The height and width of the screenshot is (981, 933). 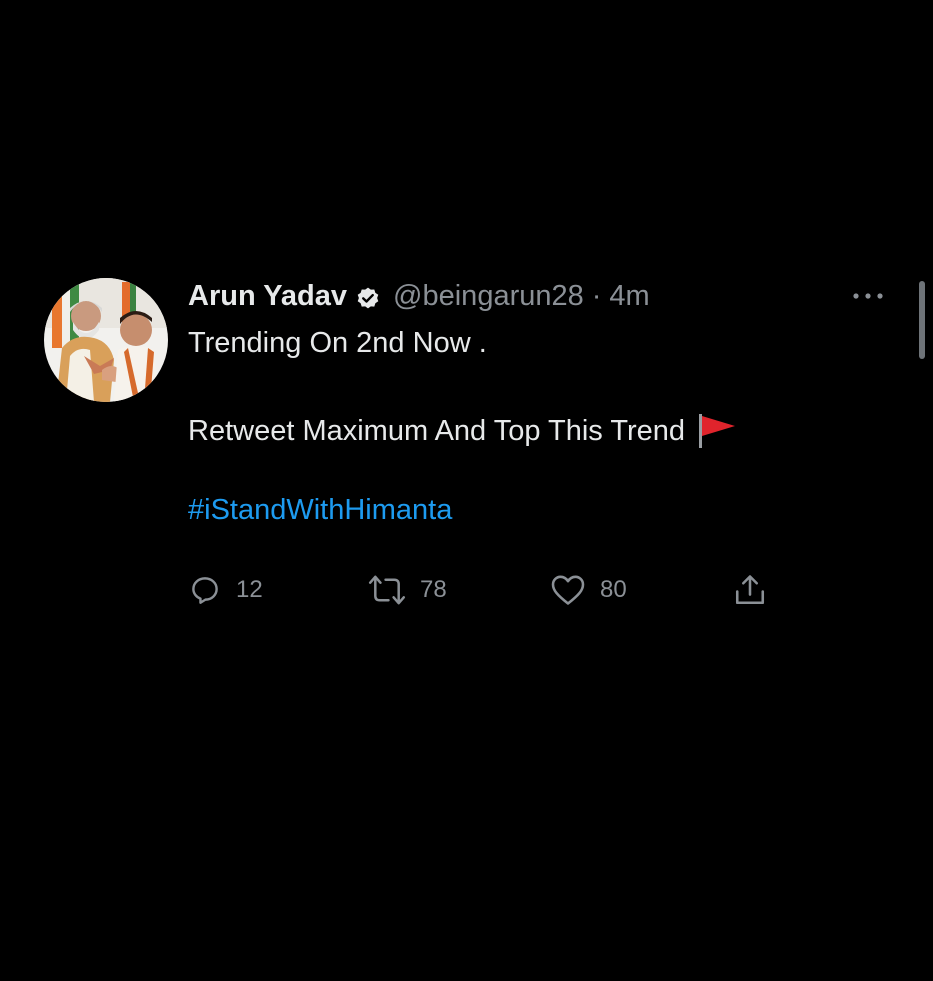 I want to click on tweet-text-line-2-row: Retweet Maximum And Top This Trend, so click(x=538, y=431).